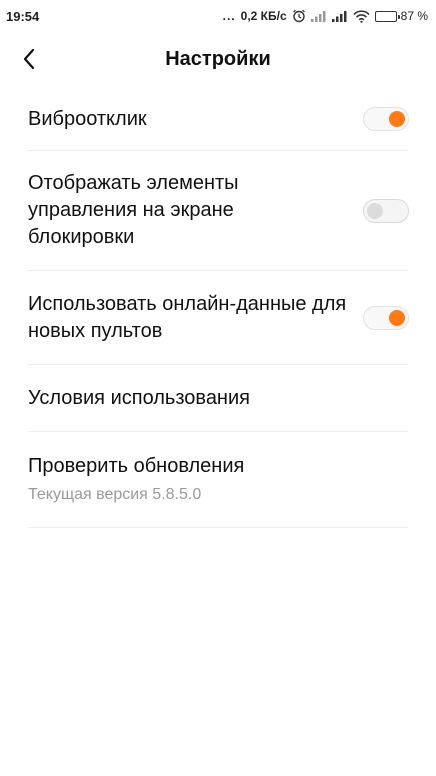 The image size is (436, 776). I want to click on setting-terms-title: Условия использования, so click(139, 397).